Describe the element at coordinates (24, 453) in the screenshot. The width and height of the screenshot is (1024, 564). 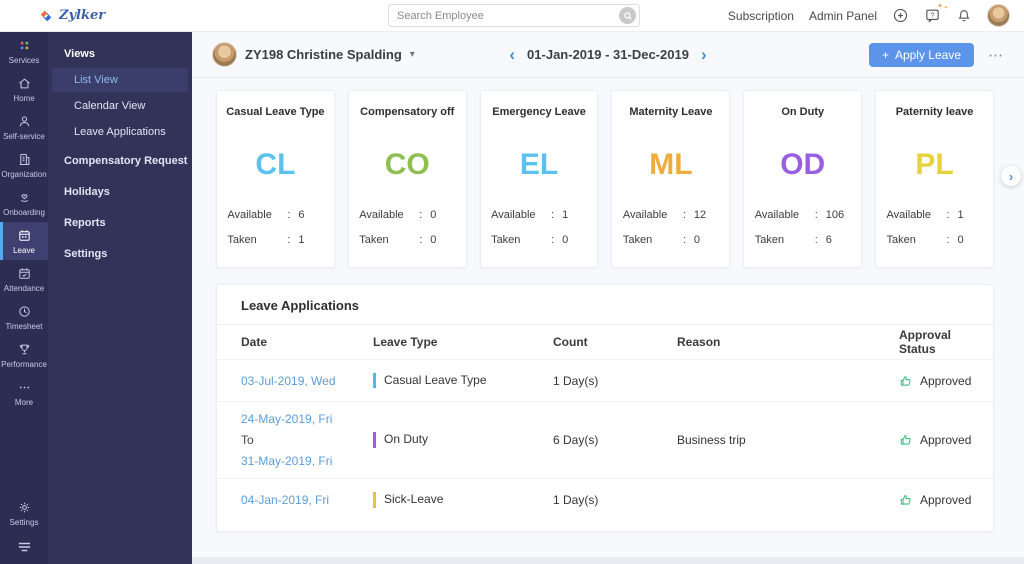
I see `rail-spacer` at that location.